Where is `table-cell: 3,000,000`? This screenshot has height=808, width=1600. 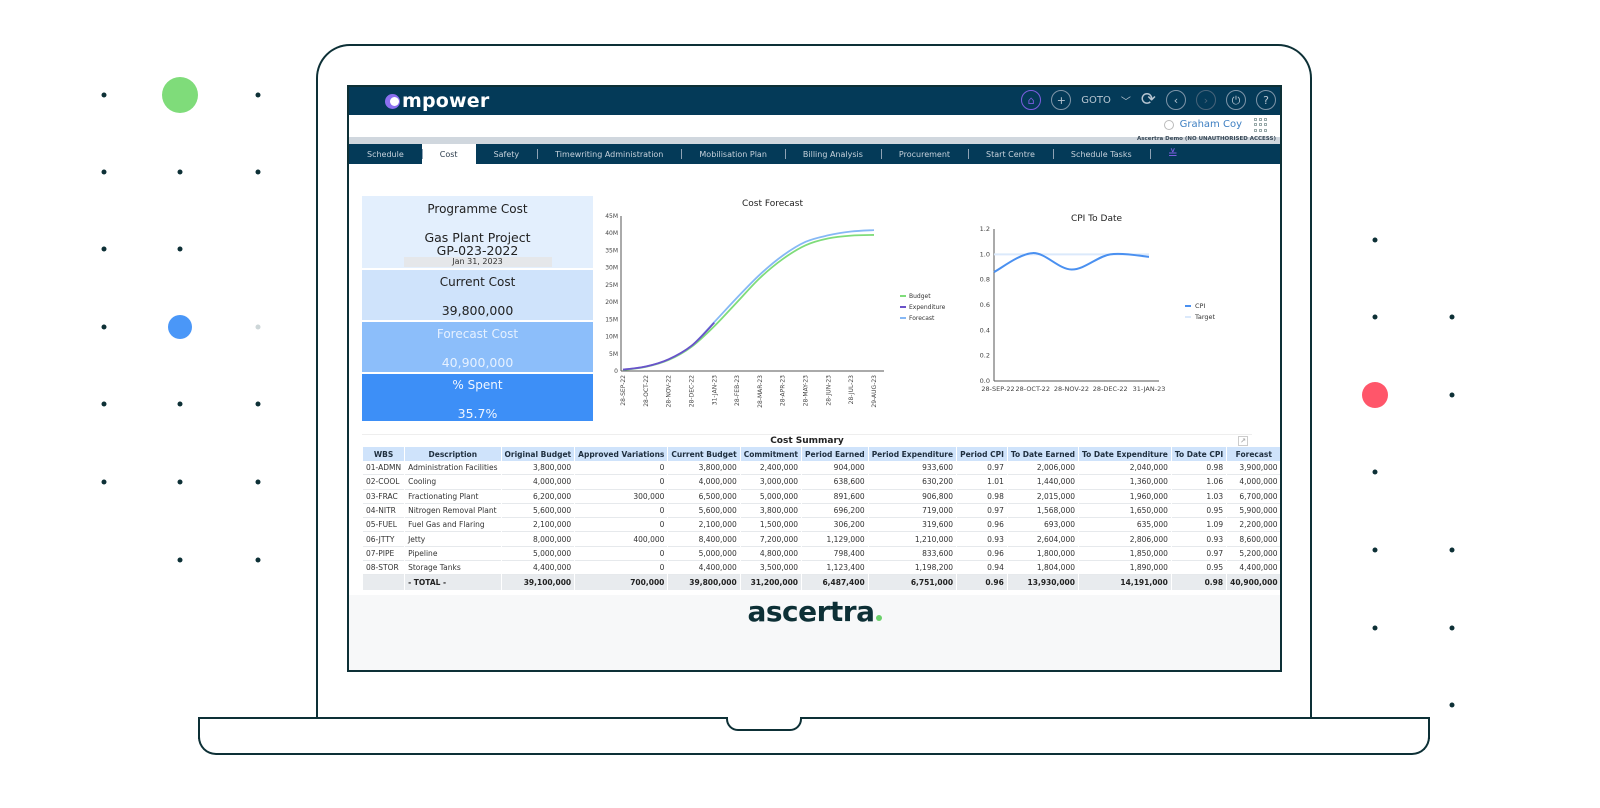
table-cell: 3,000,000 is located at coordinates (771, 482).